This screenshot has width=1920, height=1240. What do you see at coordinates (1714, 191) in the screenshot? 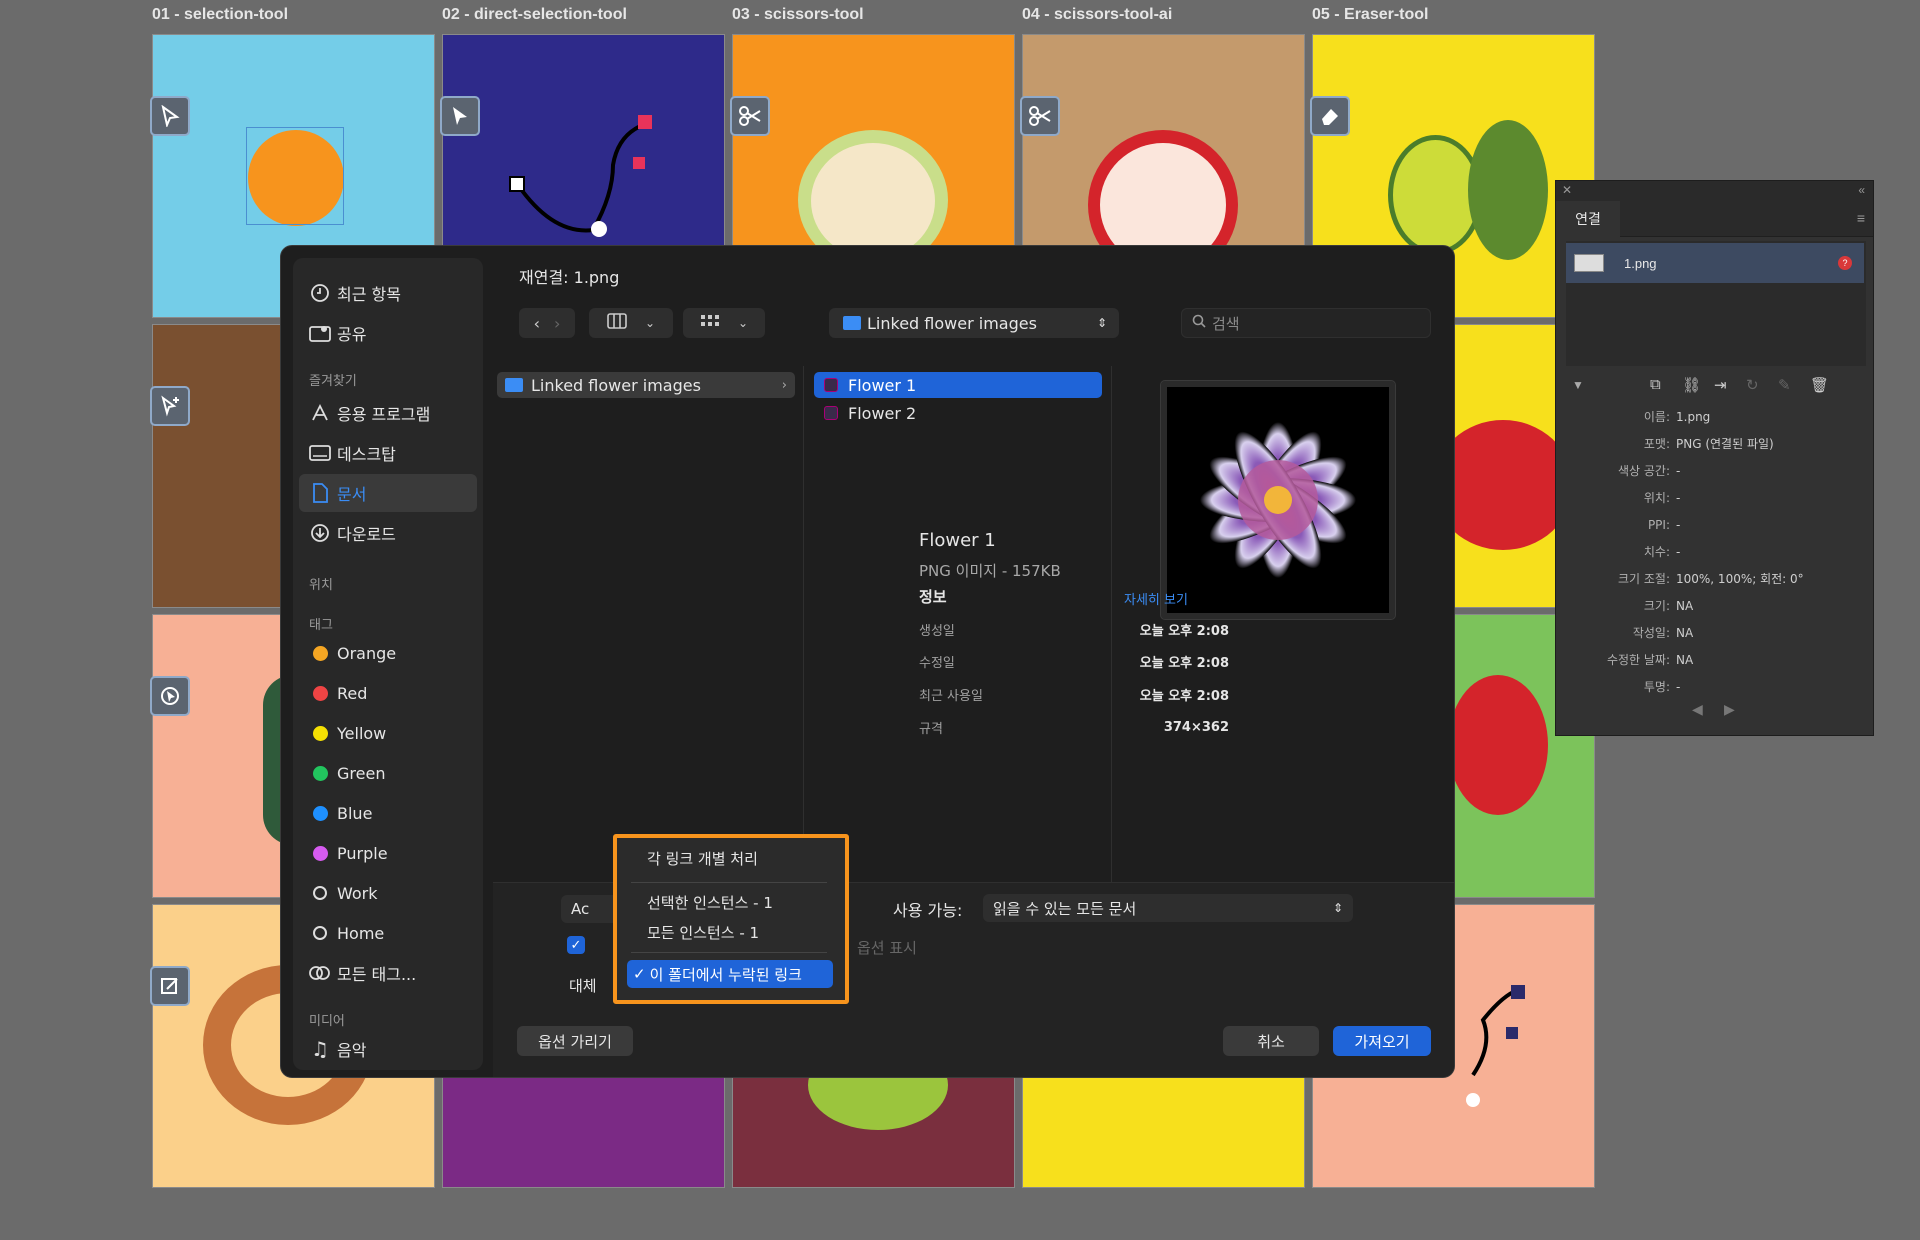
I see `panel-titlebar: ✕ «` at bounding box center [1714, 191].